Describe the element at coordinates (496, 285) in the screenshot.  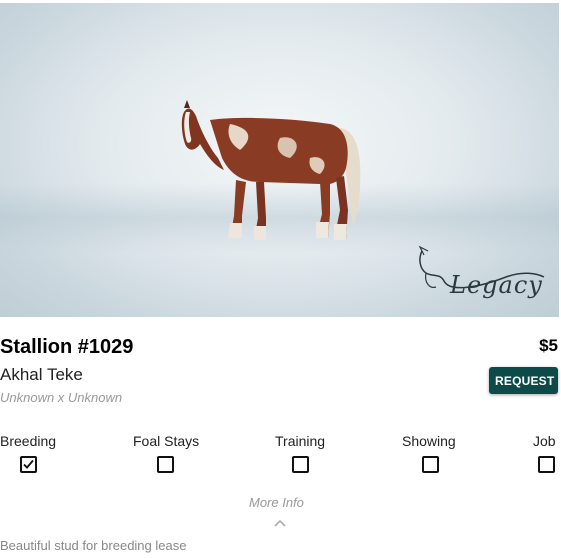
I see `brand-wordmark: Legacy` at that location.